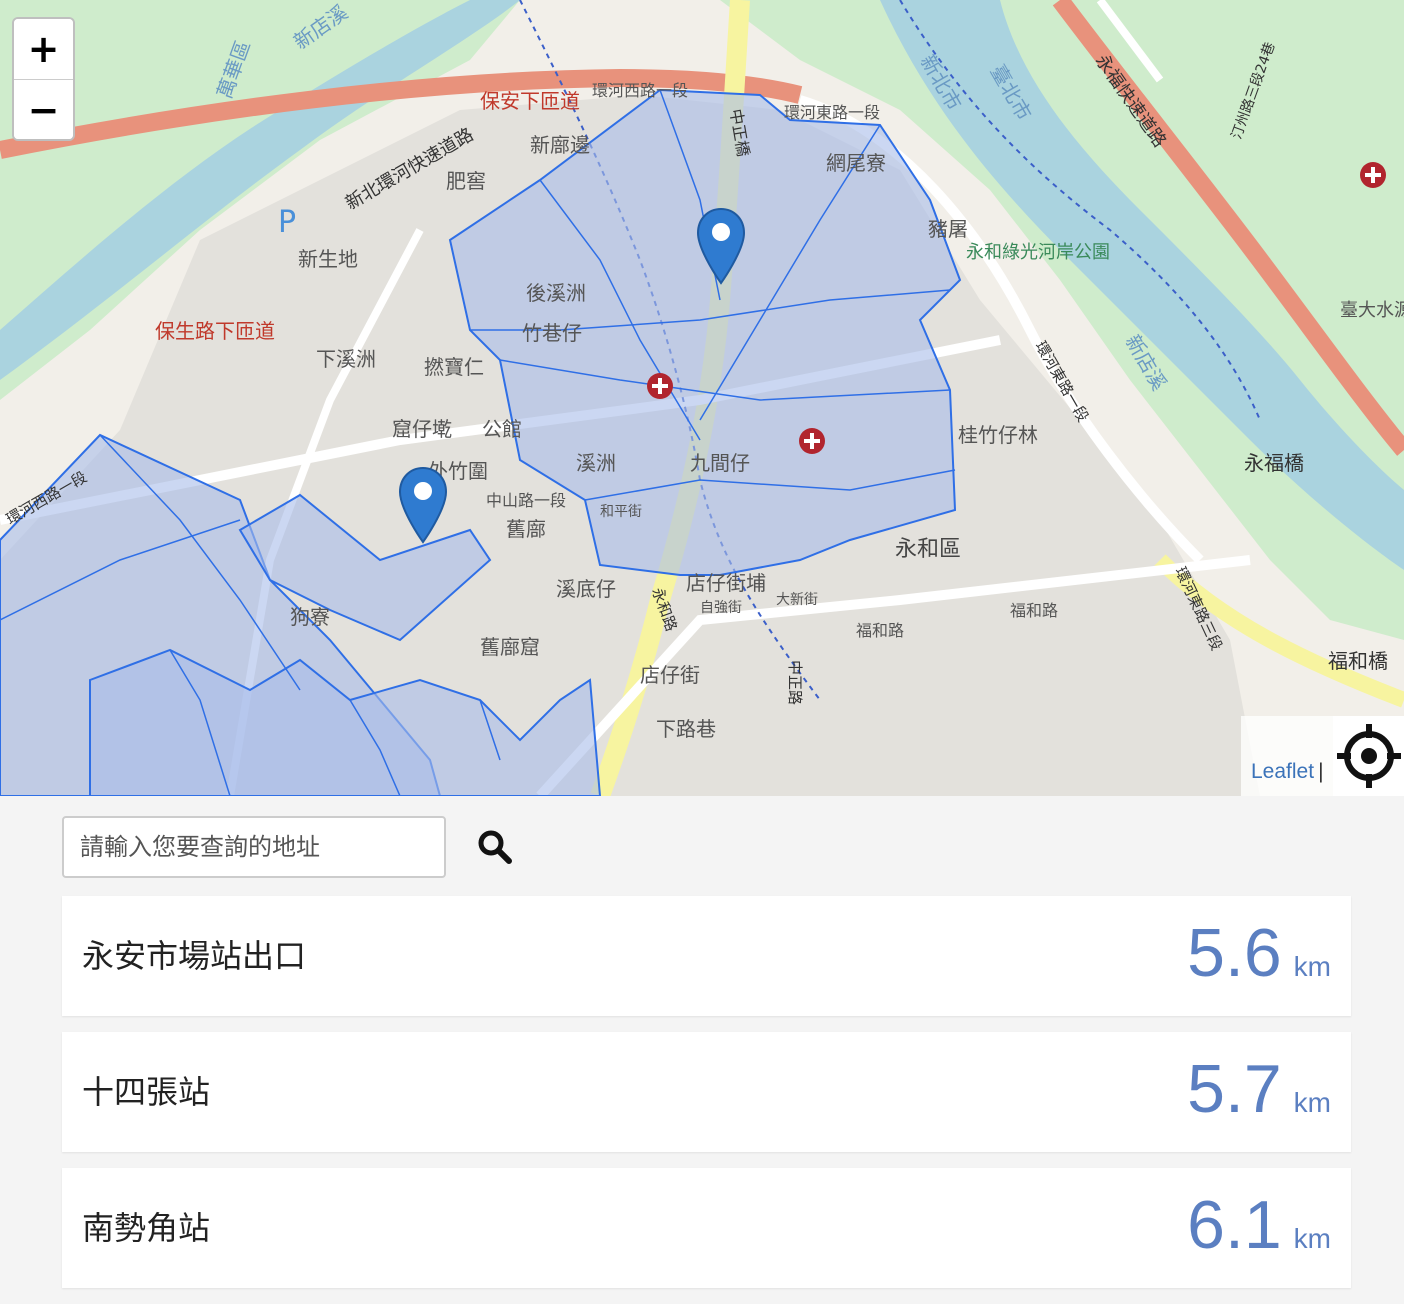 This screenshot has width=1404, height=1304. I want to click on svg-text: 新廍邊, so click(560, 145).